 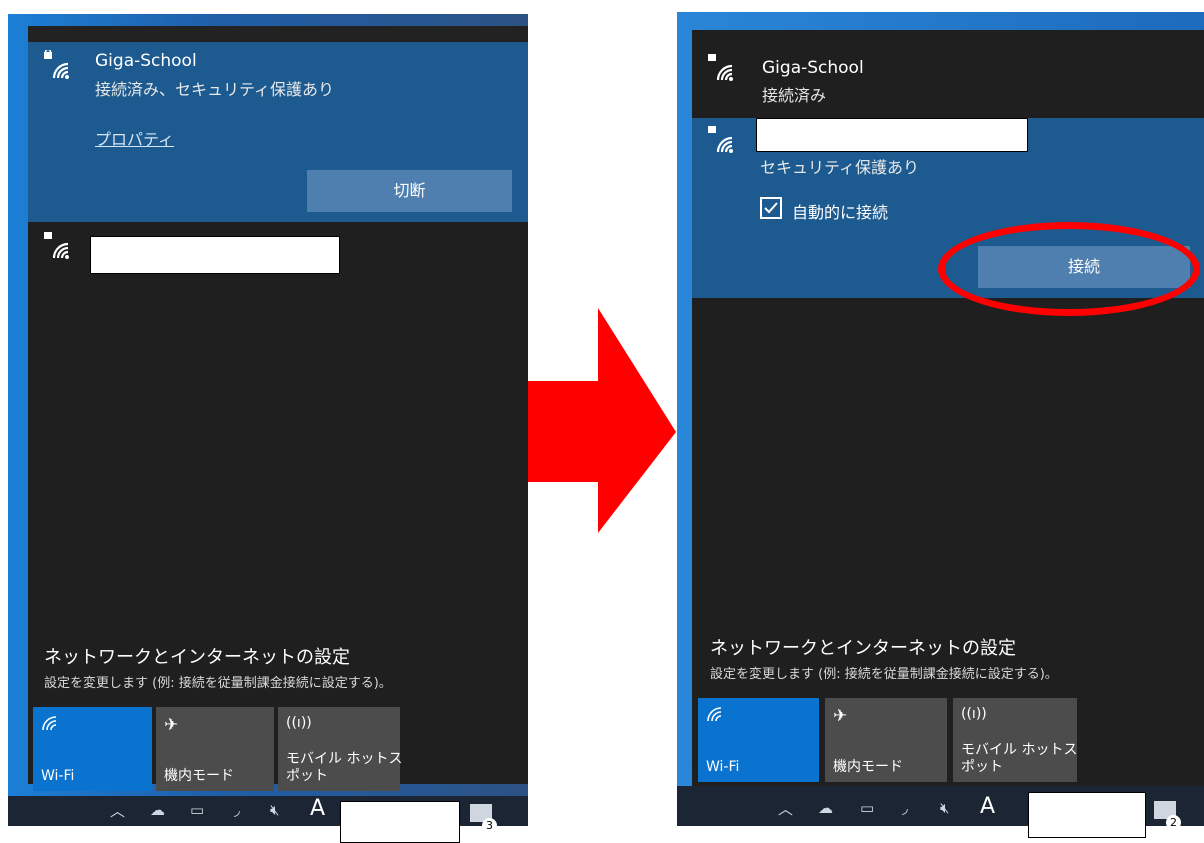 What do you see at coordinates (215, 89) in the screenshot?
I see `network-status: 接続済み、セキュリティ保護あり` at bounding box center [215, 89].